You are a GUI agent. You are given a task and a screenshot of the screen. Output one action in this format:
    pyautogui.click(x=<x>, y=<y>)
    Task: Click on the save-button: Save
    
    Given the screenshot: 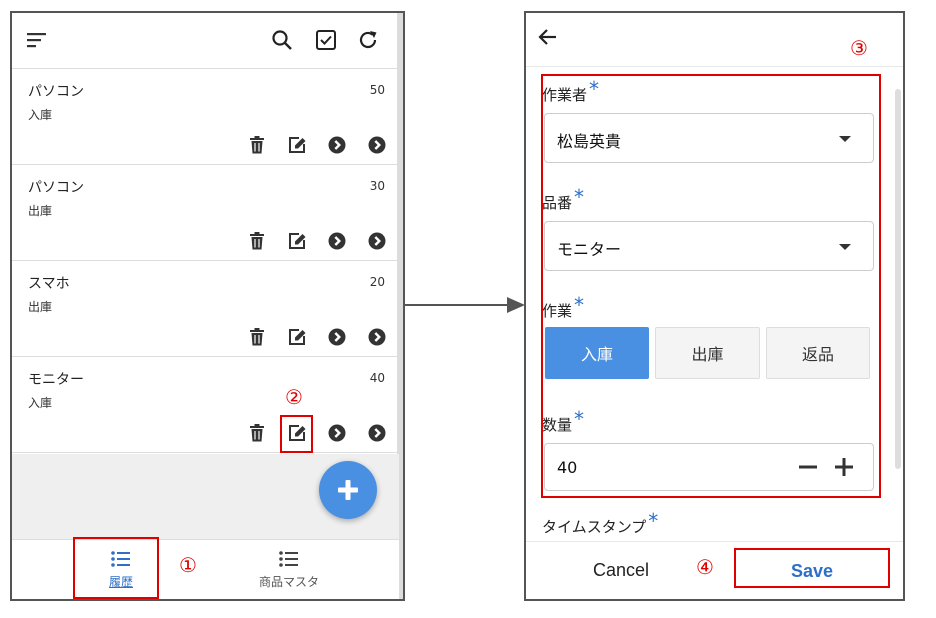 What is the action you would take?
    pyautogui.click(x=812, y=571)
    